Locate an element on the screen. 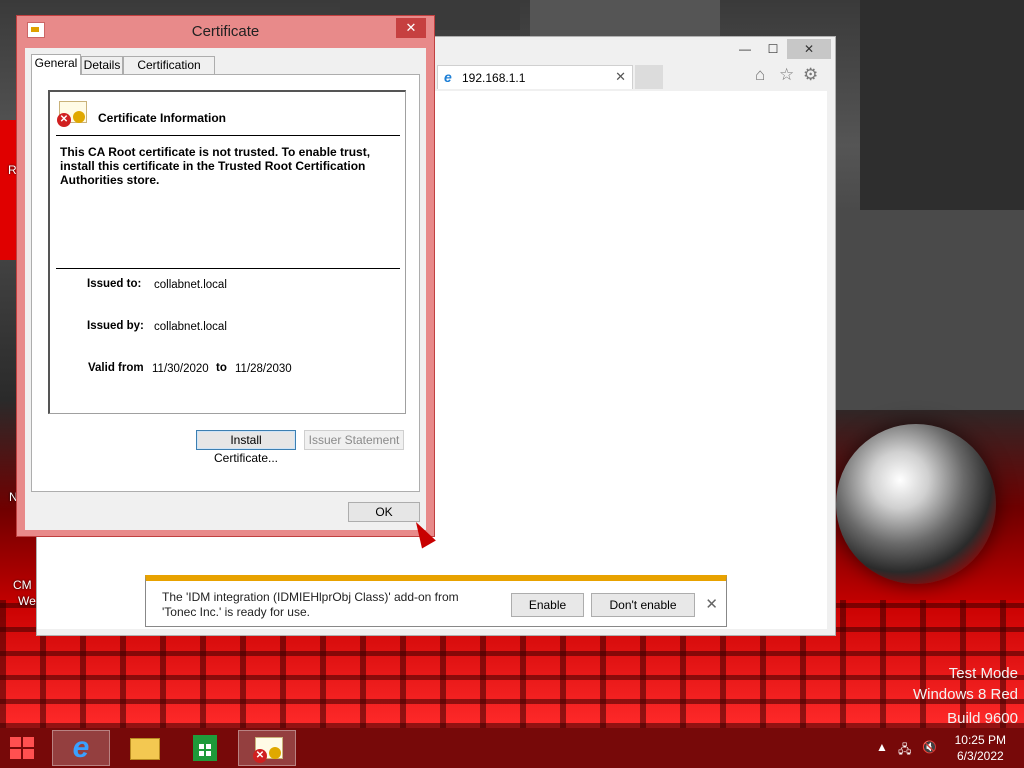 This screenshot has width=1024, height=768. close-button: ✕ is located at coordinates (809, 49).